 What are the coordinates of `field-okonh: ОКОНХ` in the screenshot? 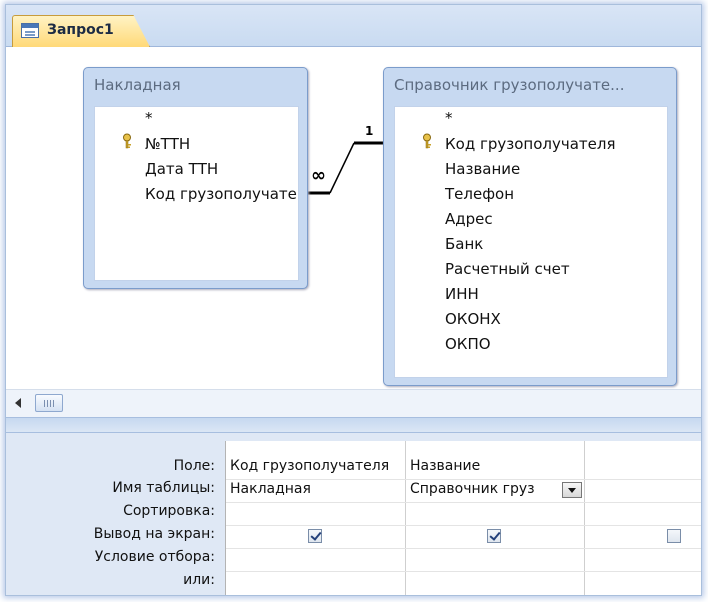 It's located at (473, 319).